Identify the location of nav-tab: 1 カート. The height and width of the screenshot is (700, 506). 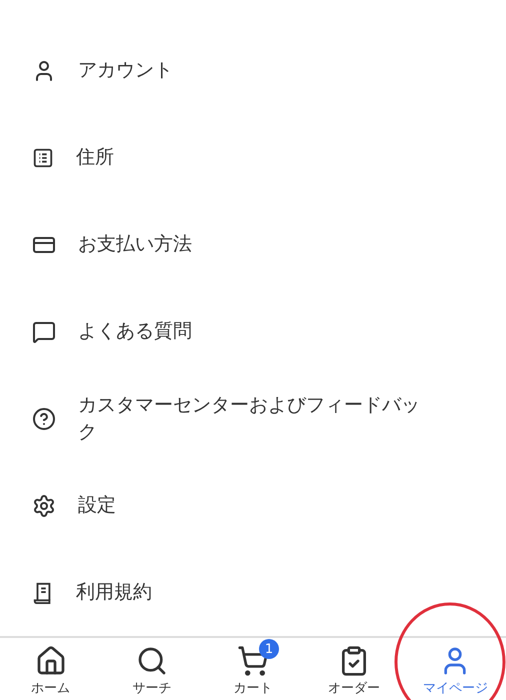
(253, 669).